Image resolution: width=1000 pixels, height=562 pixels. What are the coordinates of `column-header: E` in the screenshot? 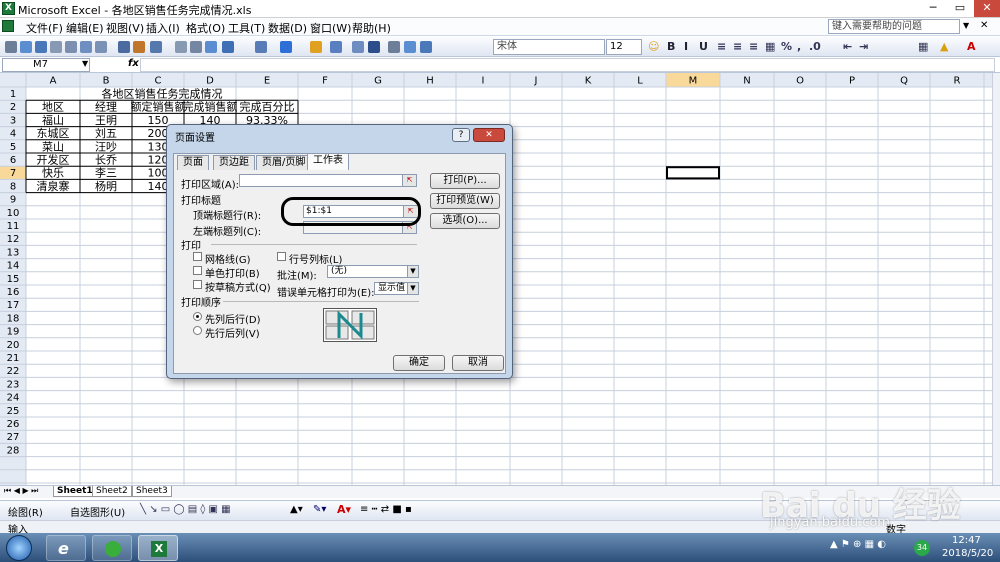 It's located at (267, 81).